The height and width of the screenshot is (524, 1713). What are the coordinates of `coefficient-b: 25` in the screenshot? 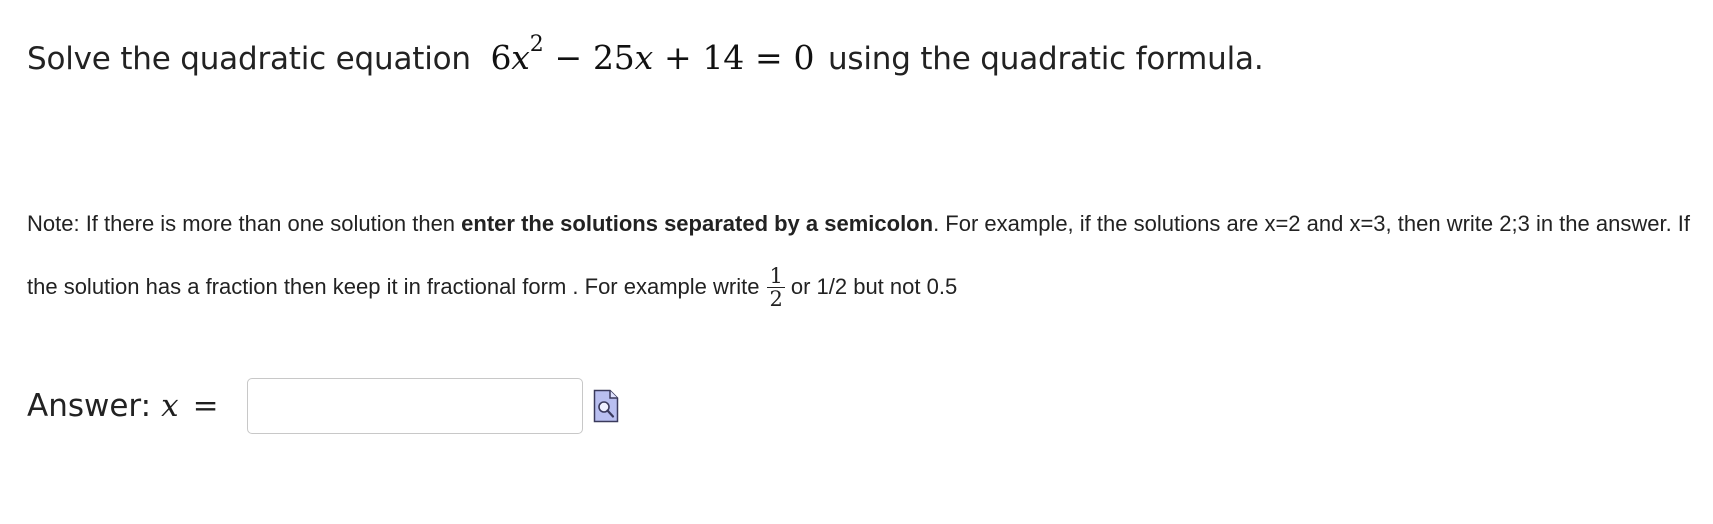 It's located at (613, 57).